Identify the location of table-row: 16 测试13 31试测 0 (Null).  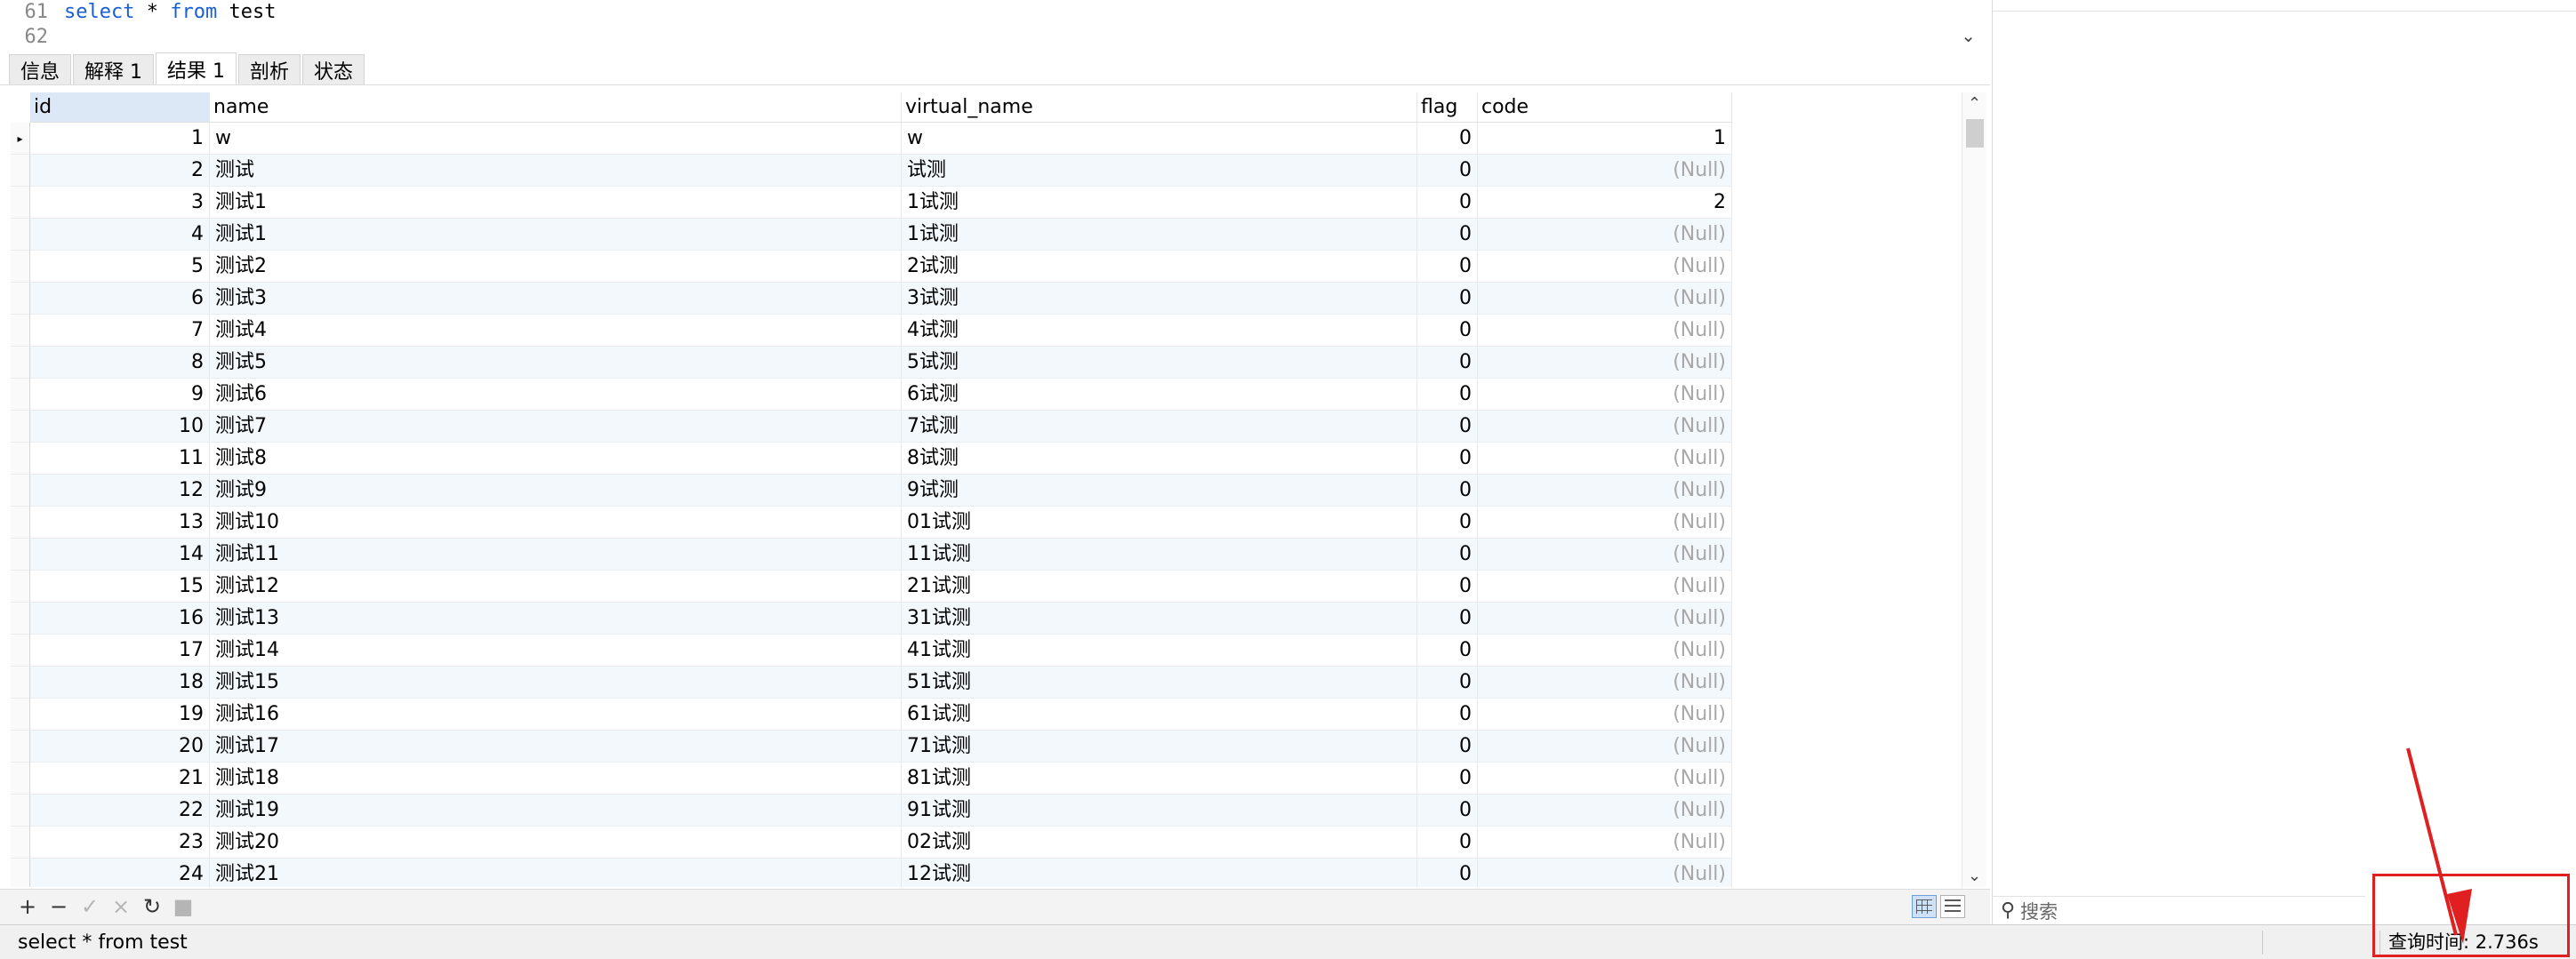
(871, 619).